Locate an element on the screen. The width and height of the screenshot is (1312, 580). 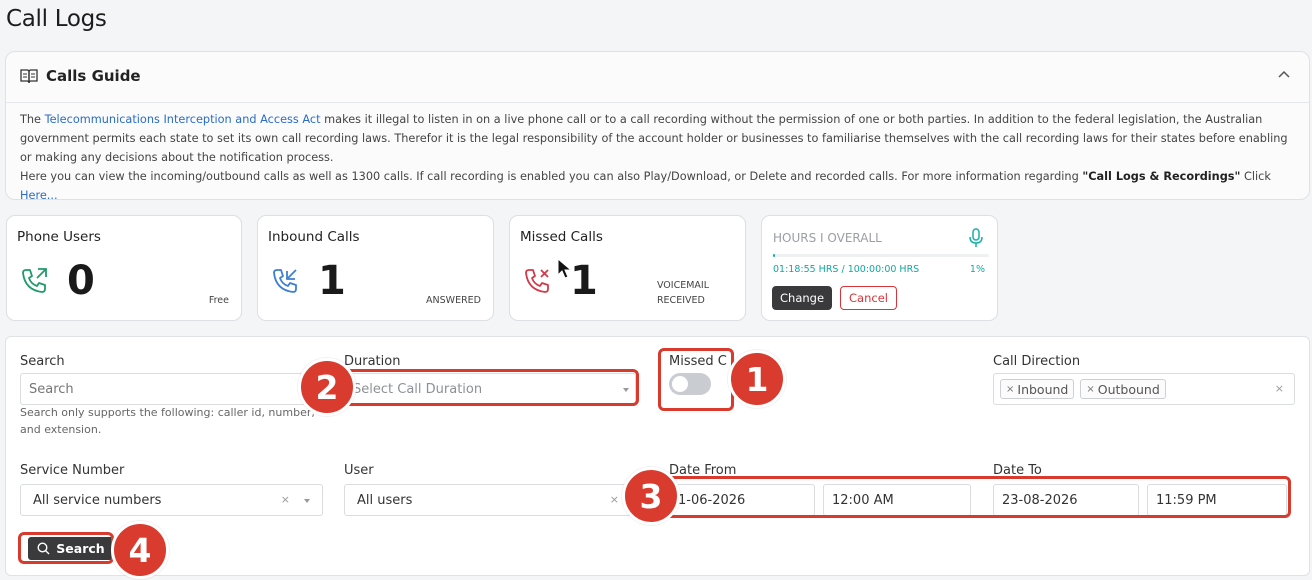
service-number-label: Service Number is located at coordinates (72, 470).